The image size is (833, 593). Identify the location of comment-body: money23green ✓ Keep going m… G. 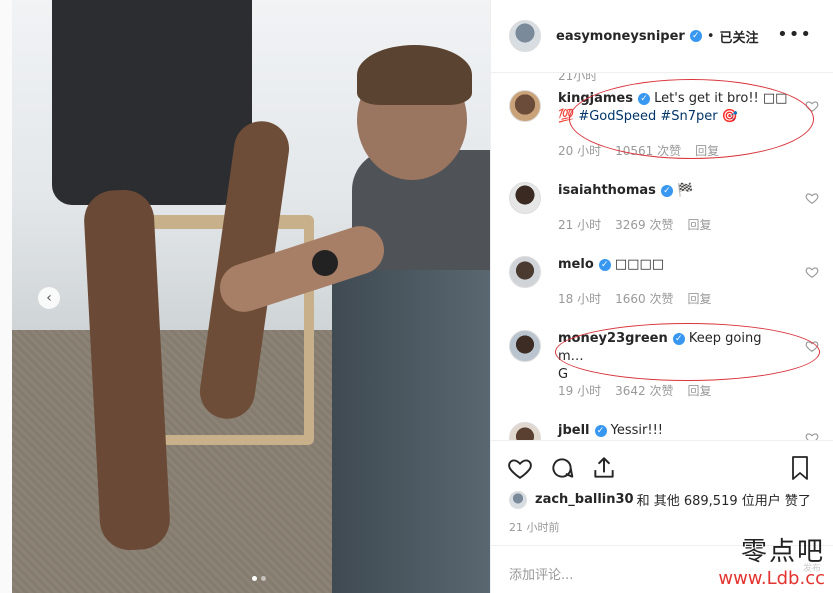
(673, 357).